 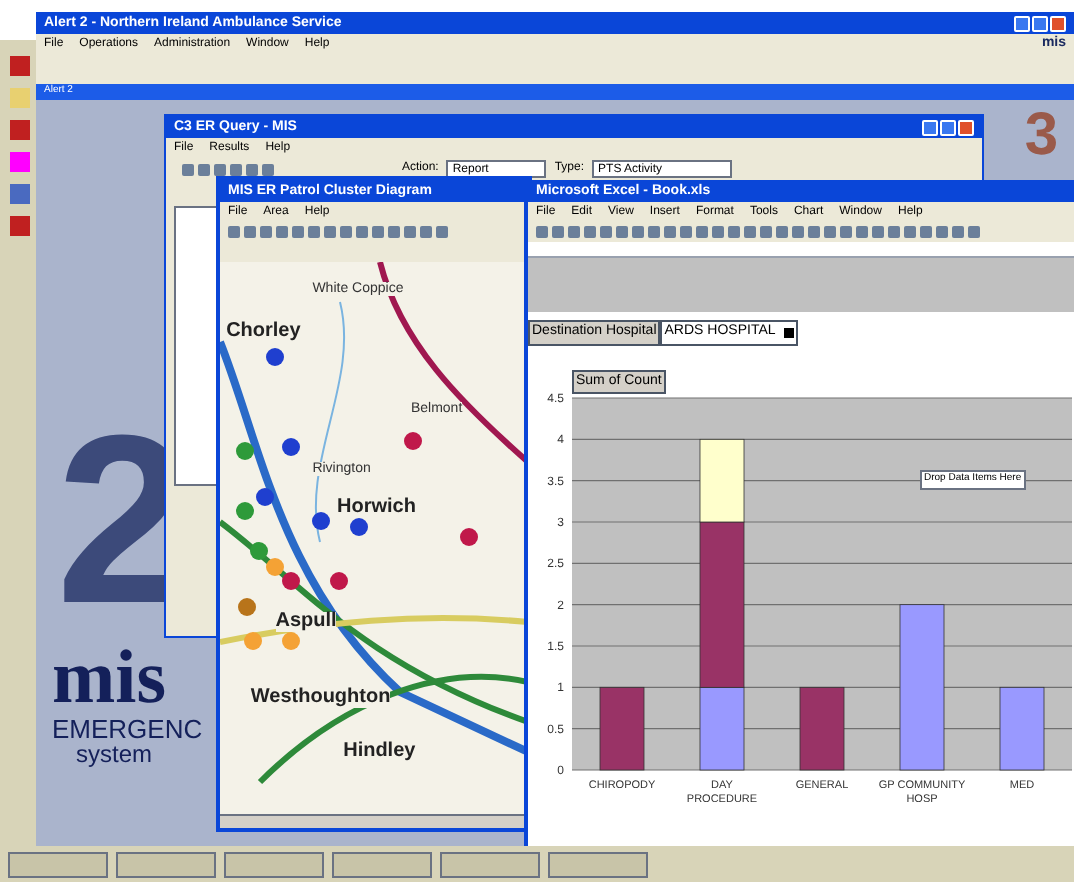 What do you see at coordinates (114, 753) in the screenshot?
I see `logo-tagline: system` at bounding box center [114, 753].